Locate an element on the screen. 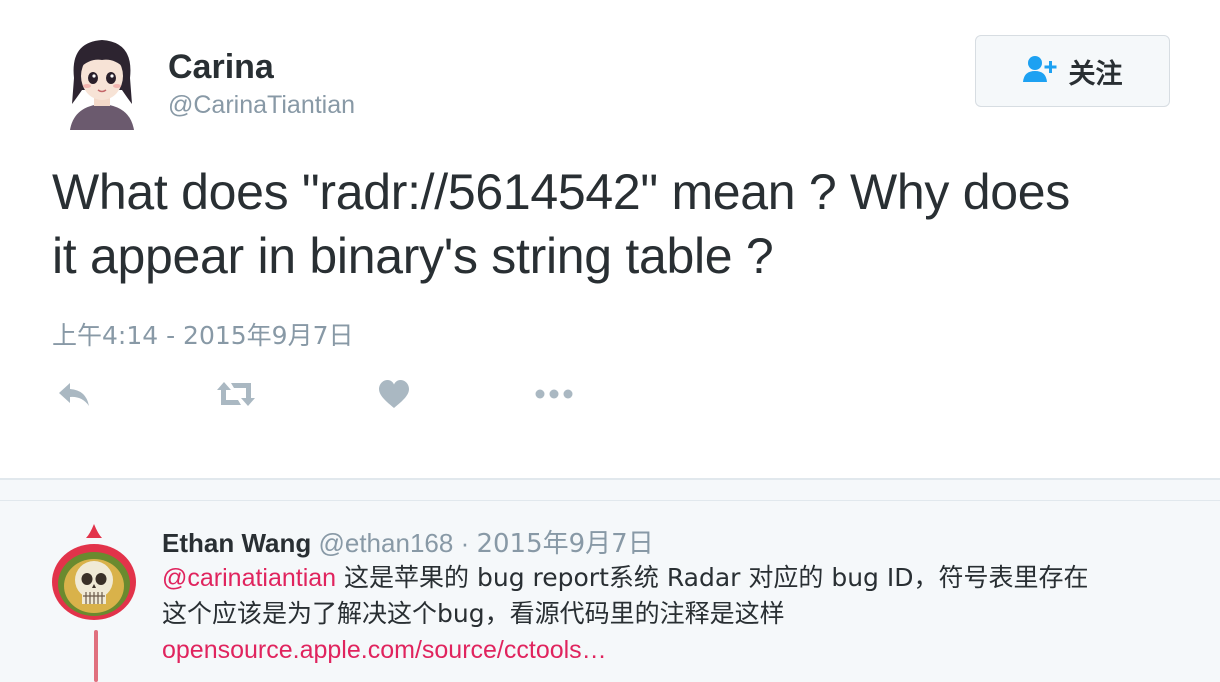 This screenshot has width=1220, height=682. tweet-text-line-2: it appear in binary's string table ? is located at coordinates (413, 256).